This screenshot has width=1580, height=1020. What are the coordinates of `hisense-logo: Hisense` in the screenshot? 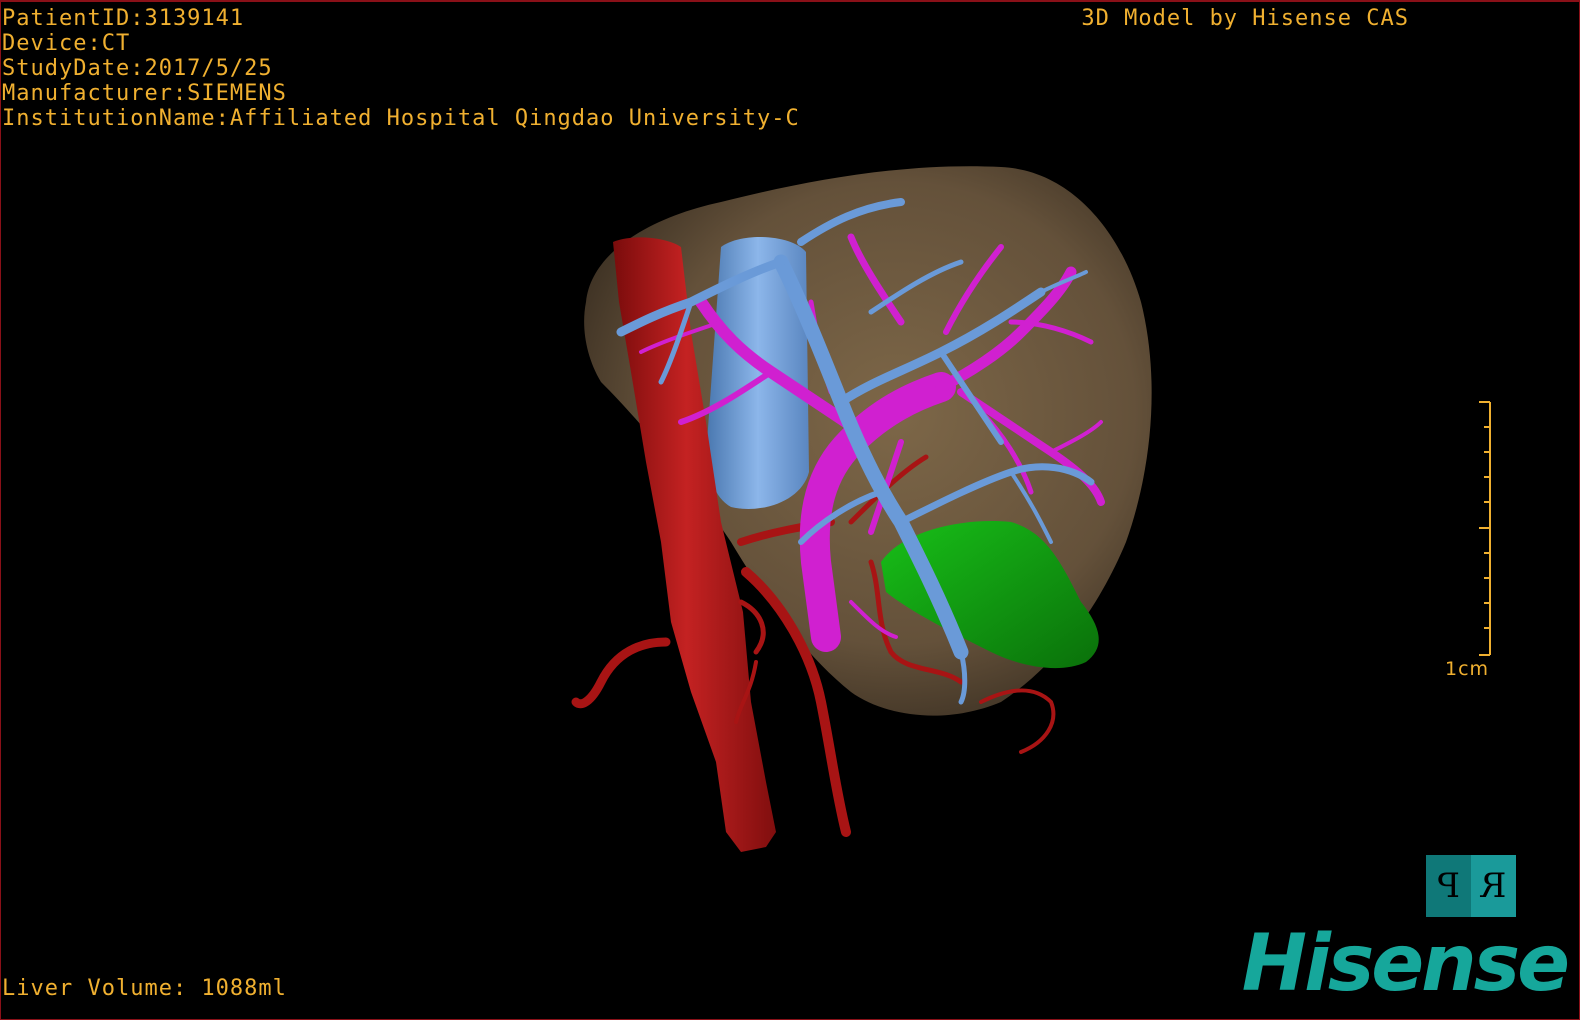 It's located at (1405, 964).